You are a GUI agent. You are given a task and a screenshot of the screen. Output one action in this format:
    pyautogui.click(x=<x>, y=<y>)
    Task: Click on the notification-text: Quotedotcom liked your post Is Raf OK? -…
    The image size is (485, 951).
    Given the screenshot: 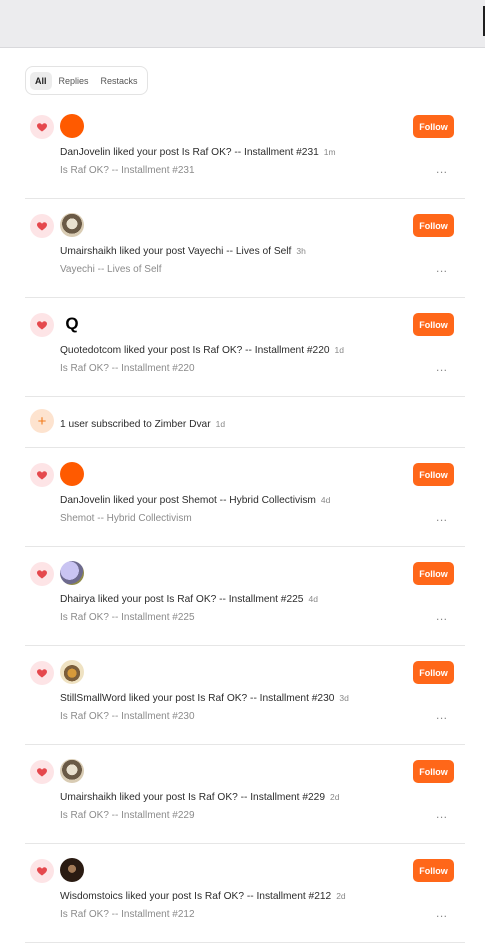 What is the action you would take?
    pyautogui.click(x=195, y=350)
    